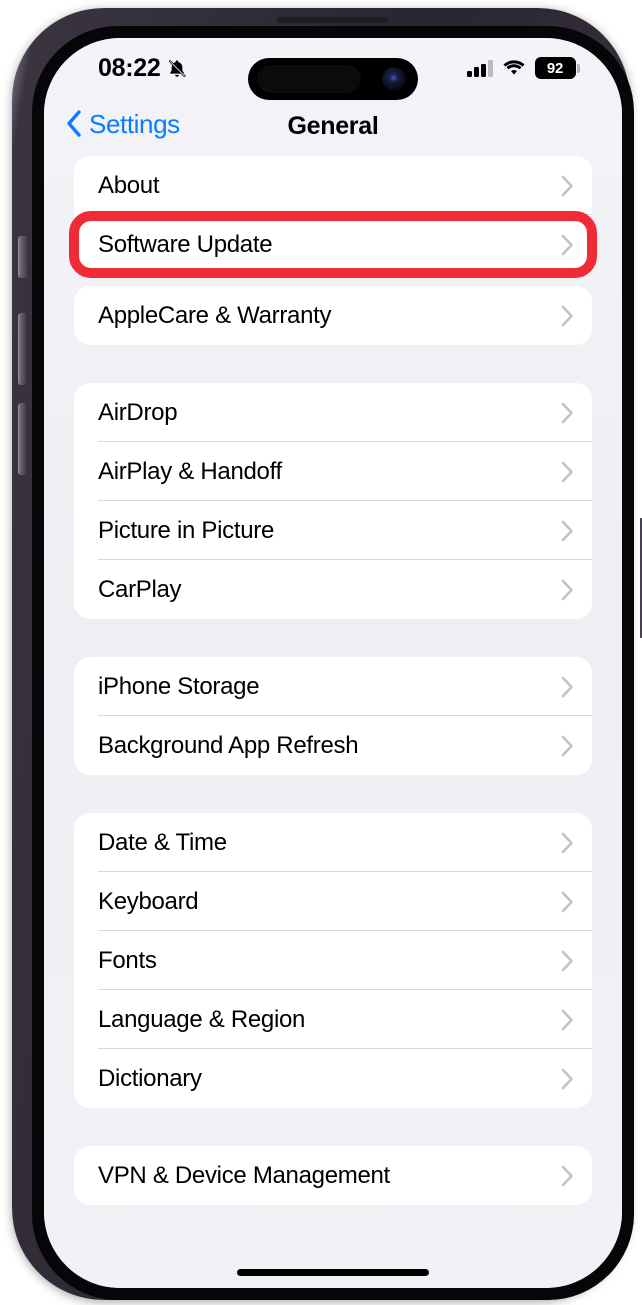 Image resolution: width=642 pixels, height=1305 pixels. I want to click on navigation-bar: Settings General, so click(333, 128).